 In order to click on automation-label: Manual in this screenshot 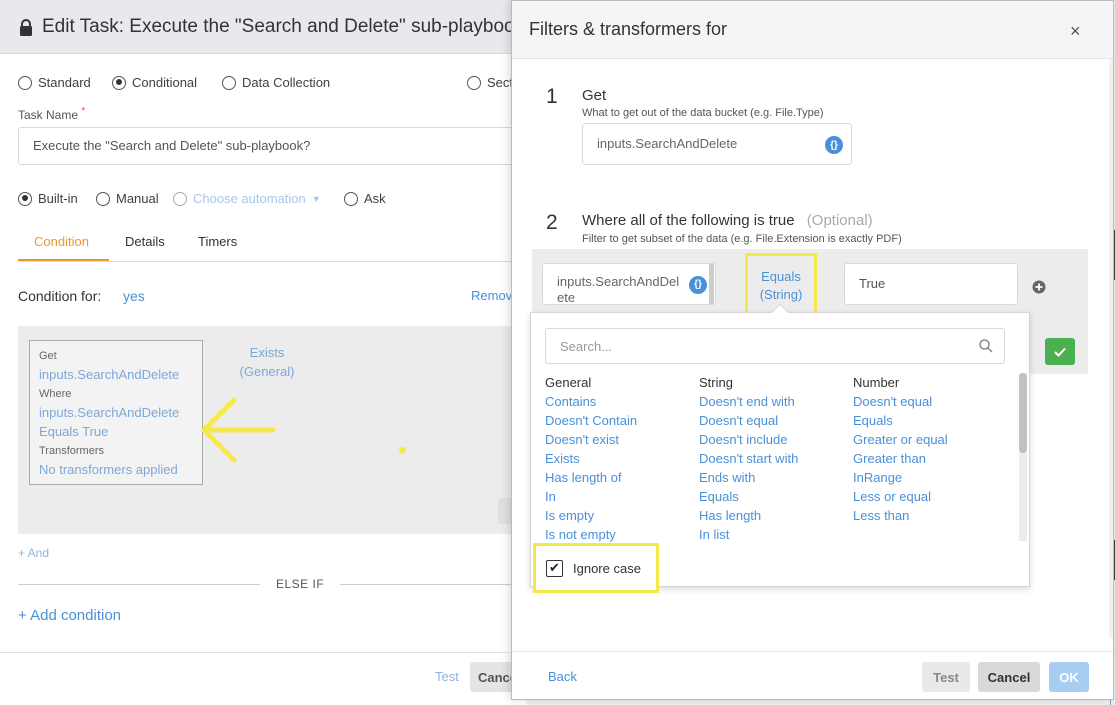, I will do `click(137, 198)`.